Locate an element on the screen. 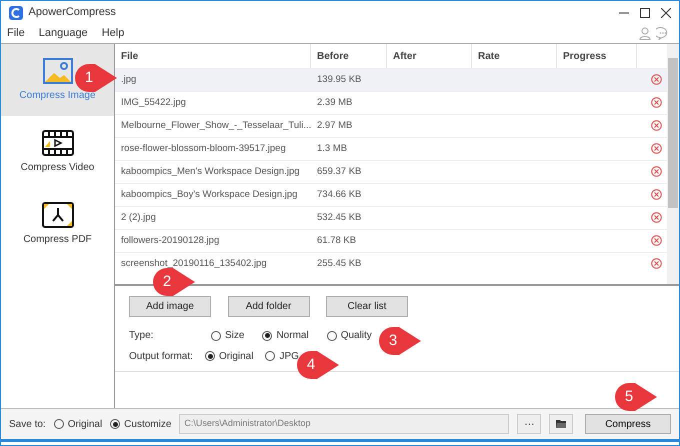 This screenshot has width=680, height=446. callout-tooltip: 1 is located at coordinates (97, 78).